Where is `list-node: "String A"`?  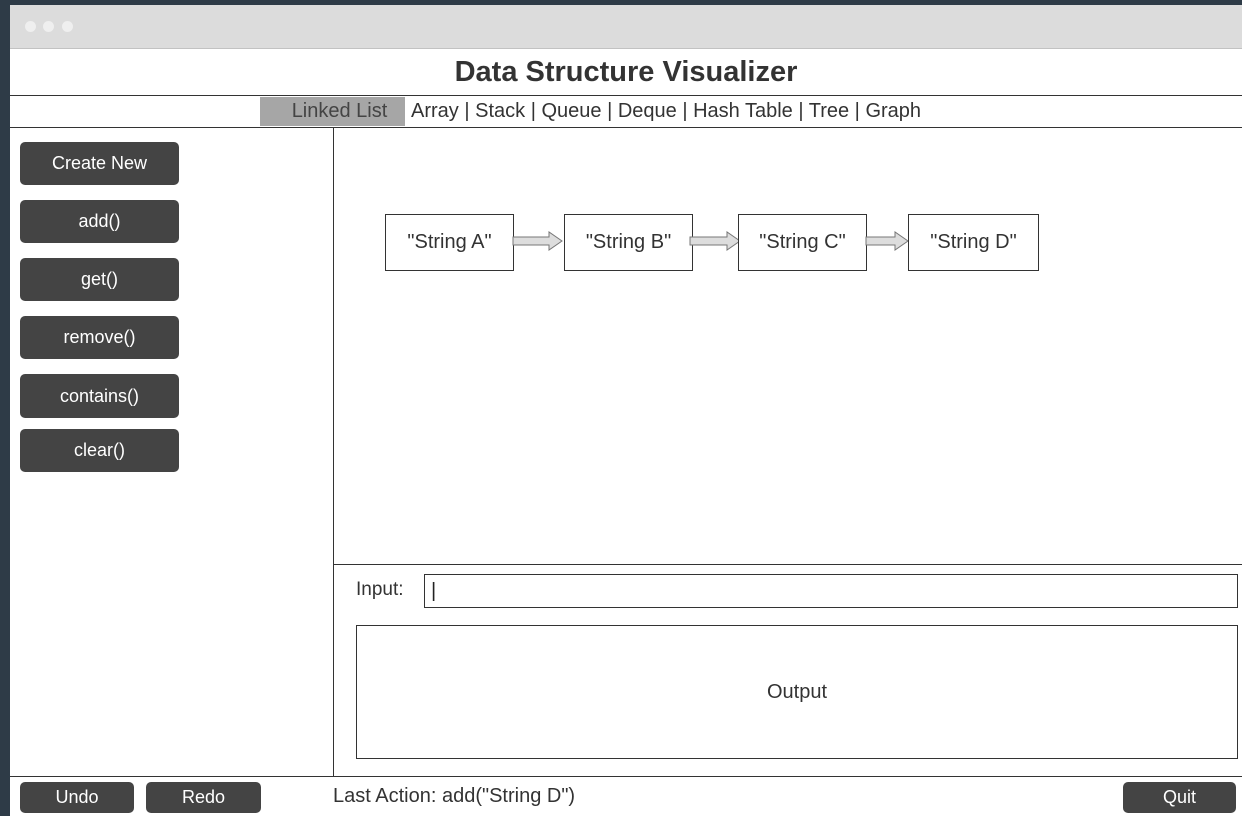
list-node: "String A" is located at coordinates (449, 242).